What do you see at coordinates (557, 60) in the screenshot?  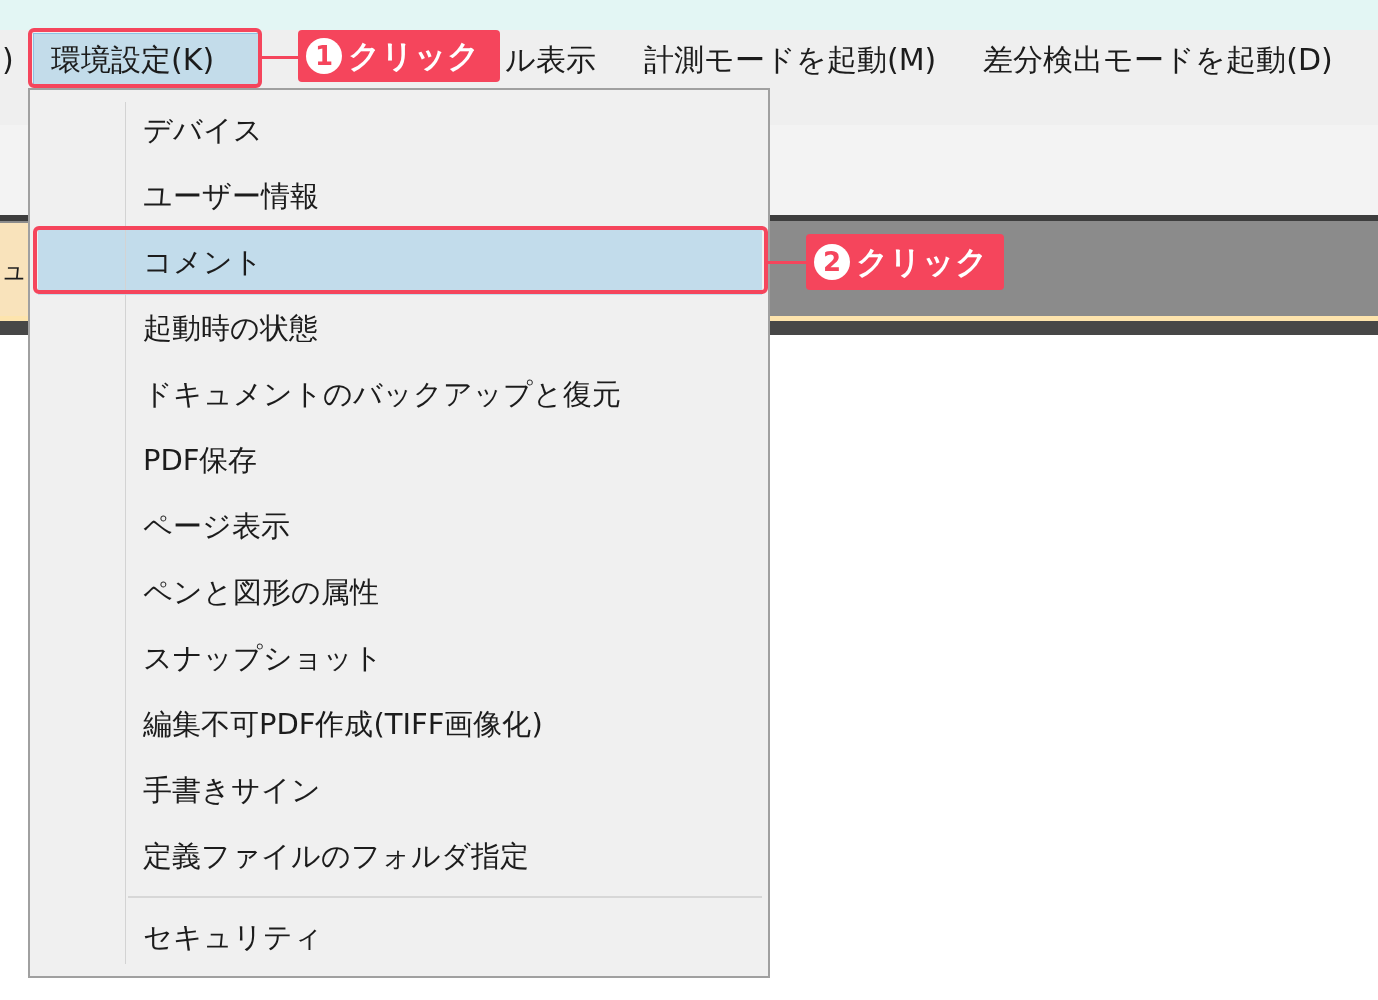 I see `menu-item: ル表示` at bounding box center [557, 60].